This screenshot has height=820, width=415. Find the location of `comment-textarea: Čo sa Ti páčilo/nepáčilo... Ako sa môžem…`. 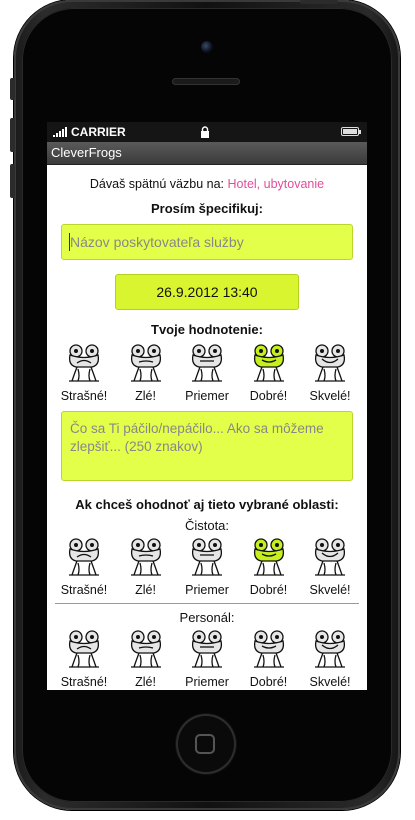

comment-textarea: Čo sa Ti páčilo/nepáčilo... Ako sa môžem… is located at coordinates (207, 446).